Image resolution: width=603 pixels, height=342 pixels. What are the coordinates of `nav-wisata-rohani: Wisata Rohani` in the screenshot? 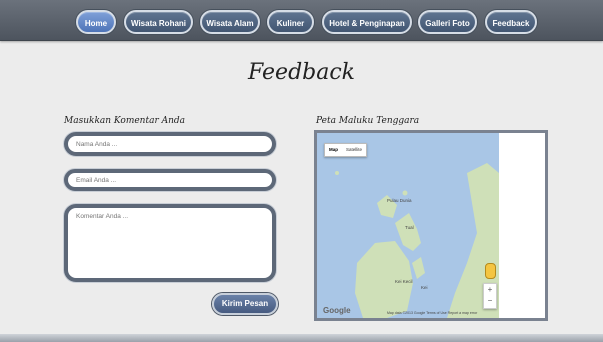 It's located at (158, 22).